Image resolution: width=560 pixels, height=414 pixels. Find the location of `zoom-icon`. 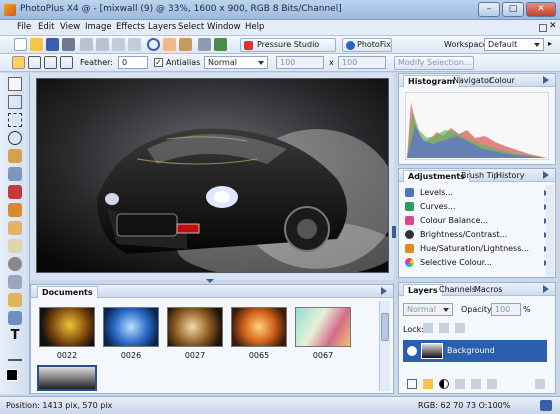

zoom-icon is located at coordinates (153, 44).